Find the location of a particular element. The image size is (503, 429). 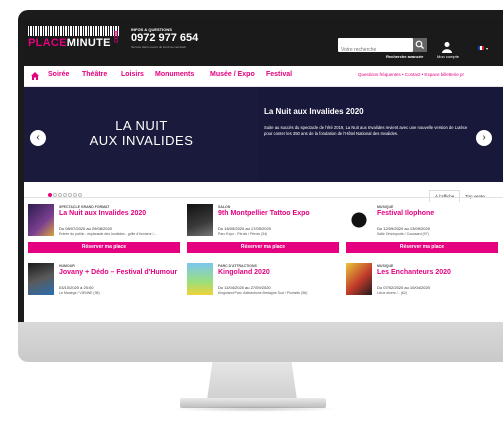

nav-item-loisirs: Loisirs is located at coordinates (132, 74).